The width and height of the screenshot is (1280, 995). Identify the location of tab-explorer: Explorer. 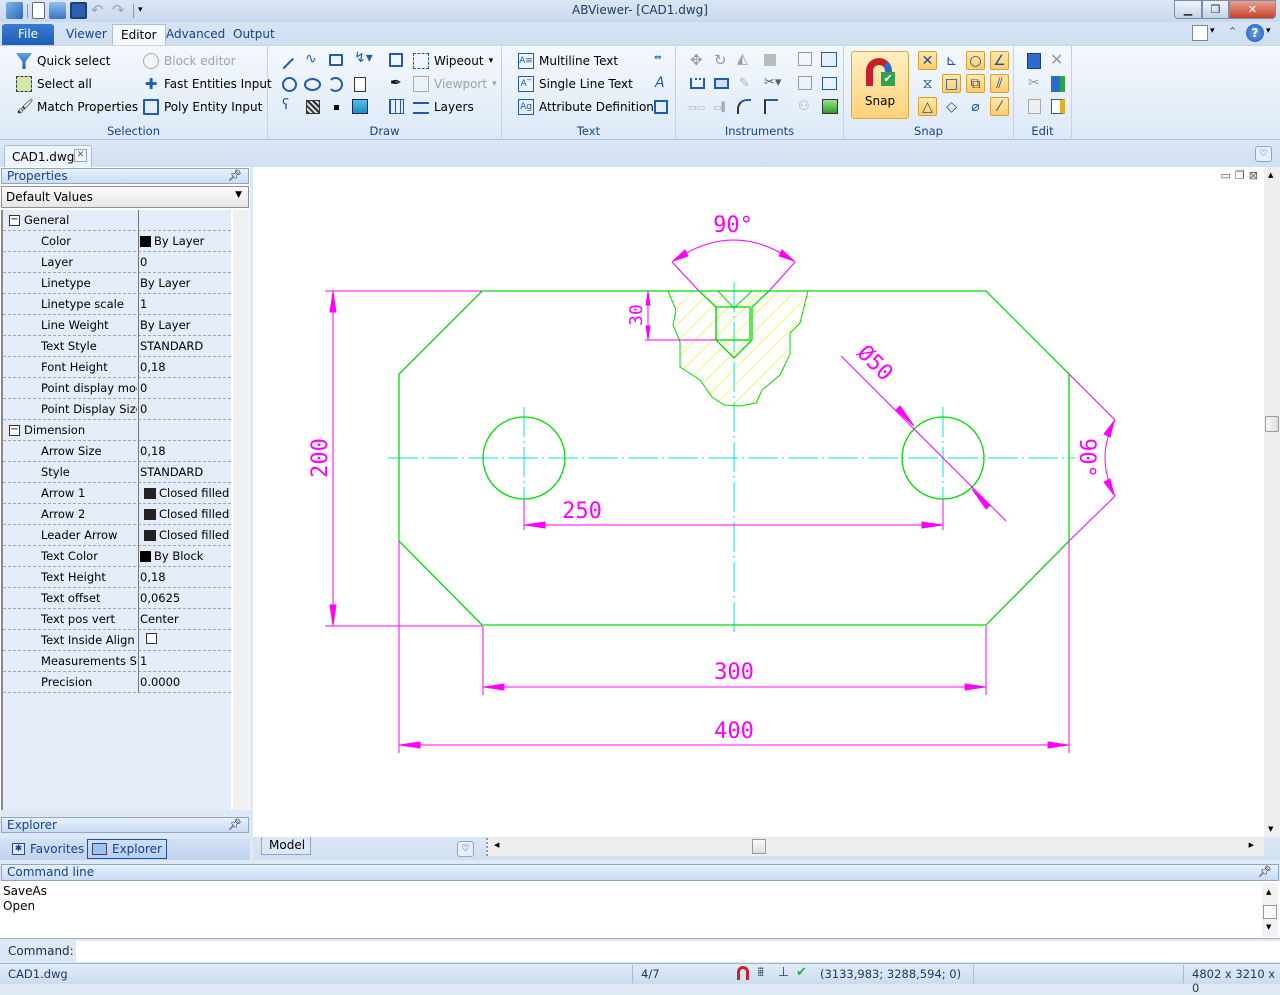
(127, 849).